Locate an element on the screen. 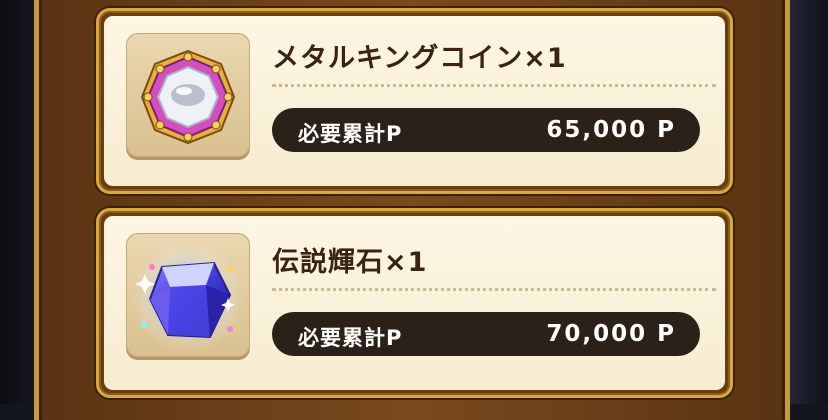  item-name: メタルキングコイン×1 is located at coordinates (419, 58).